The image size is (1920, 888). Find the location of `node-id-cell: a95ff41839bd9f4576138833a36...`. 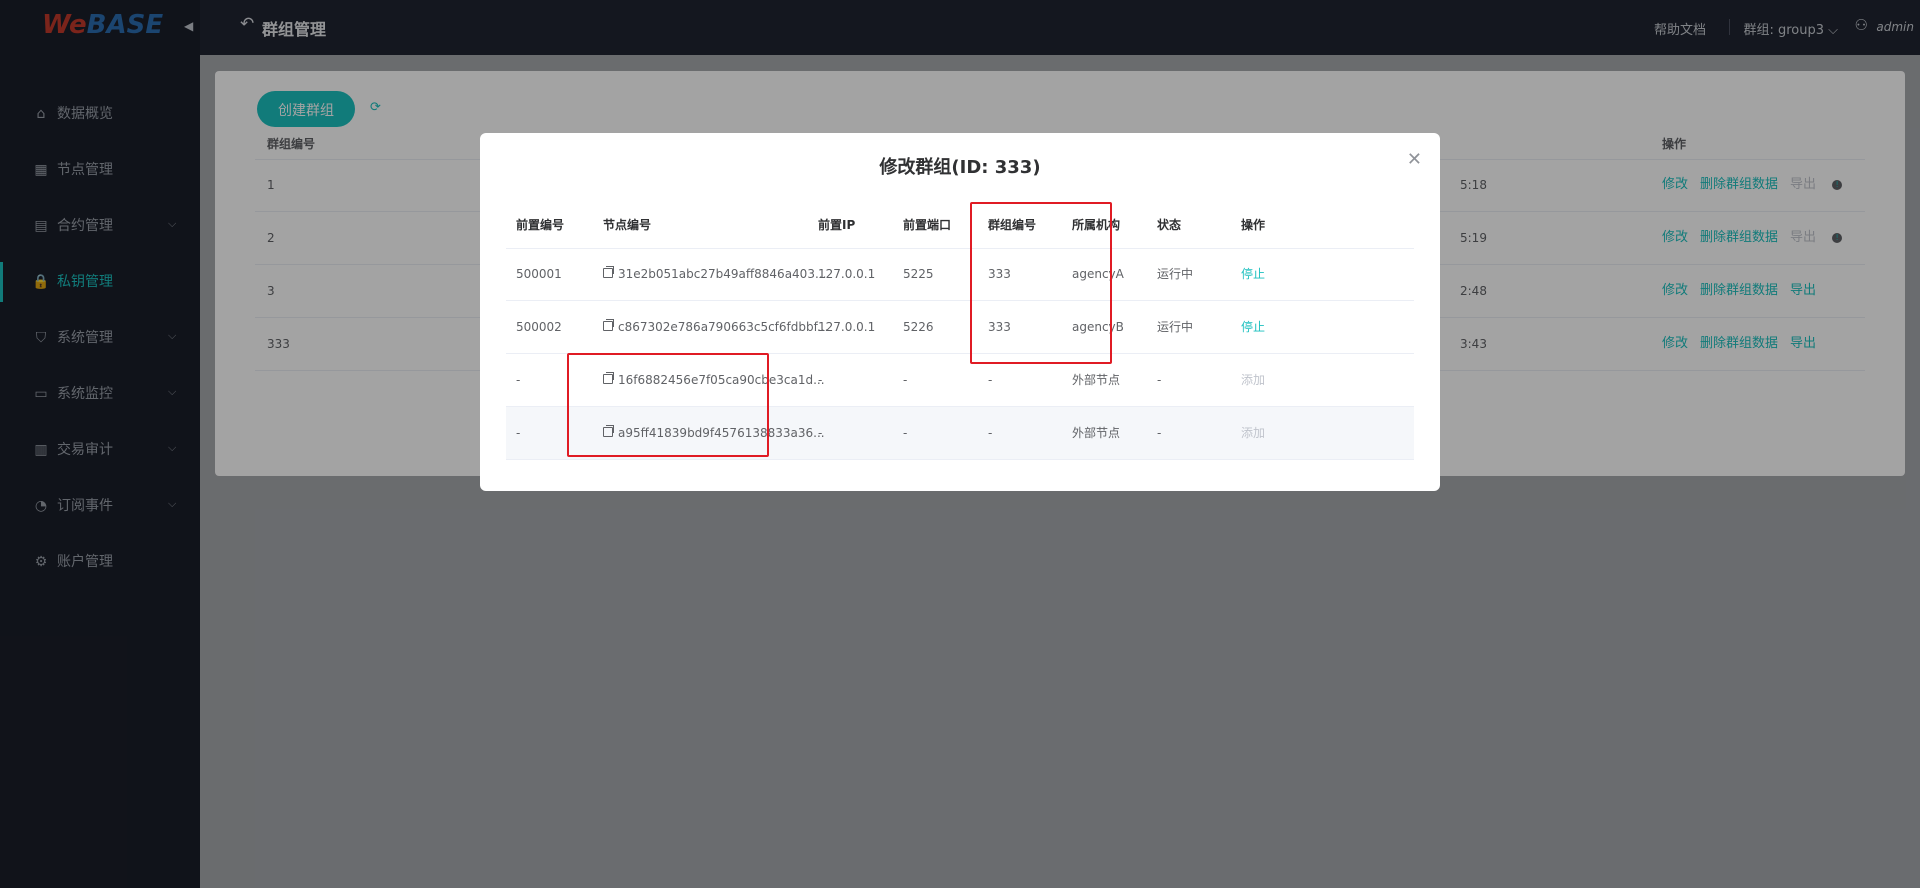

node-id-cell: a95ff41839bd9f4576138833a36... is located at coordinates (714, 433).